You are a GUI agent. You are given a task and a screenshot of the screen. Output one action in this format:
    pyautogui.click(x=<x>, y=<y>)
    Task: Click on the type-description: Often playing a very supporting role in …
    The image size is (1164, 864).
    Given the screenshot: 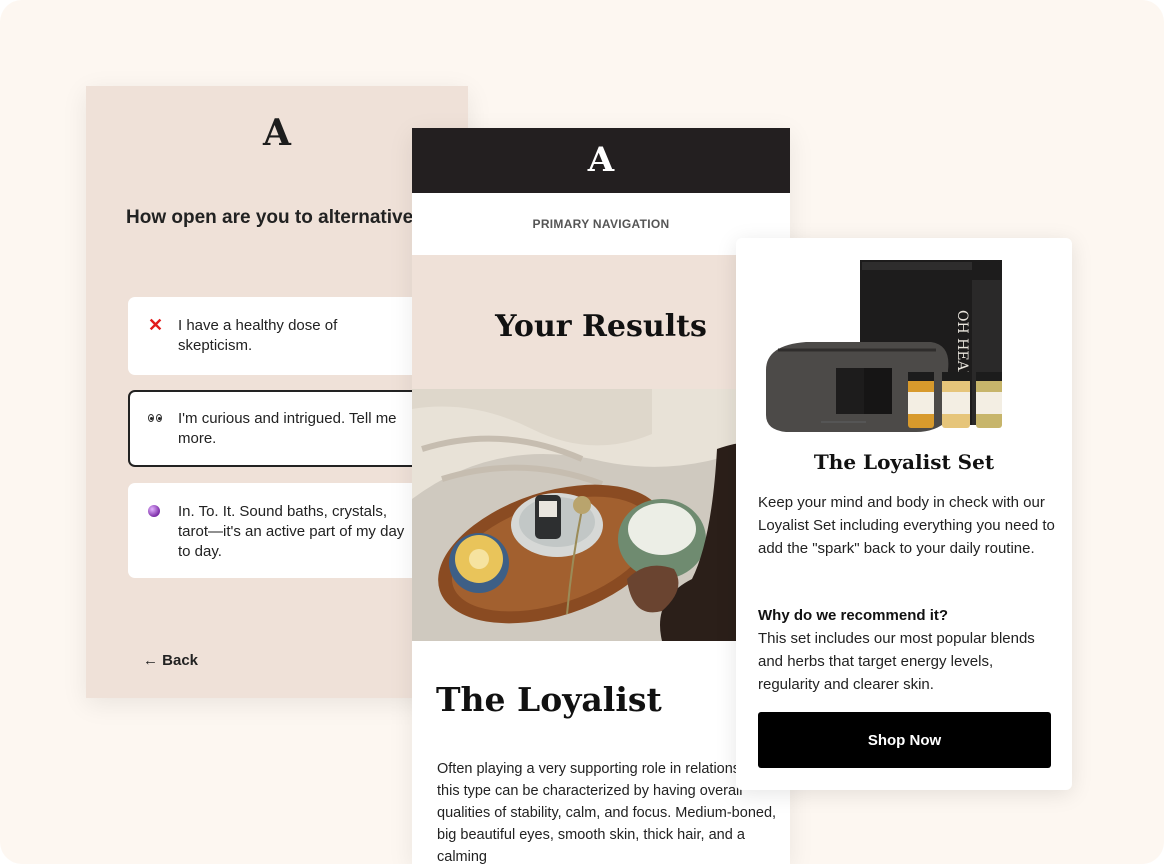 What is the action you would take?
    pyautogui.click(x=607, y=812)
    